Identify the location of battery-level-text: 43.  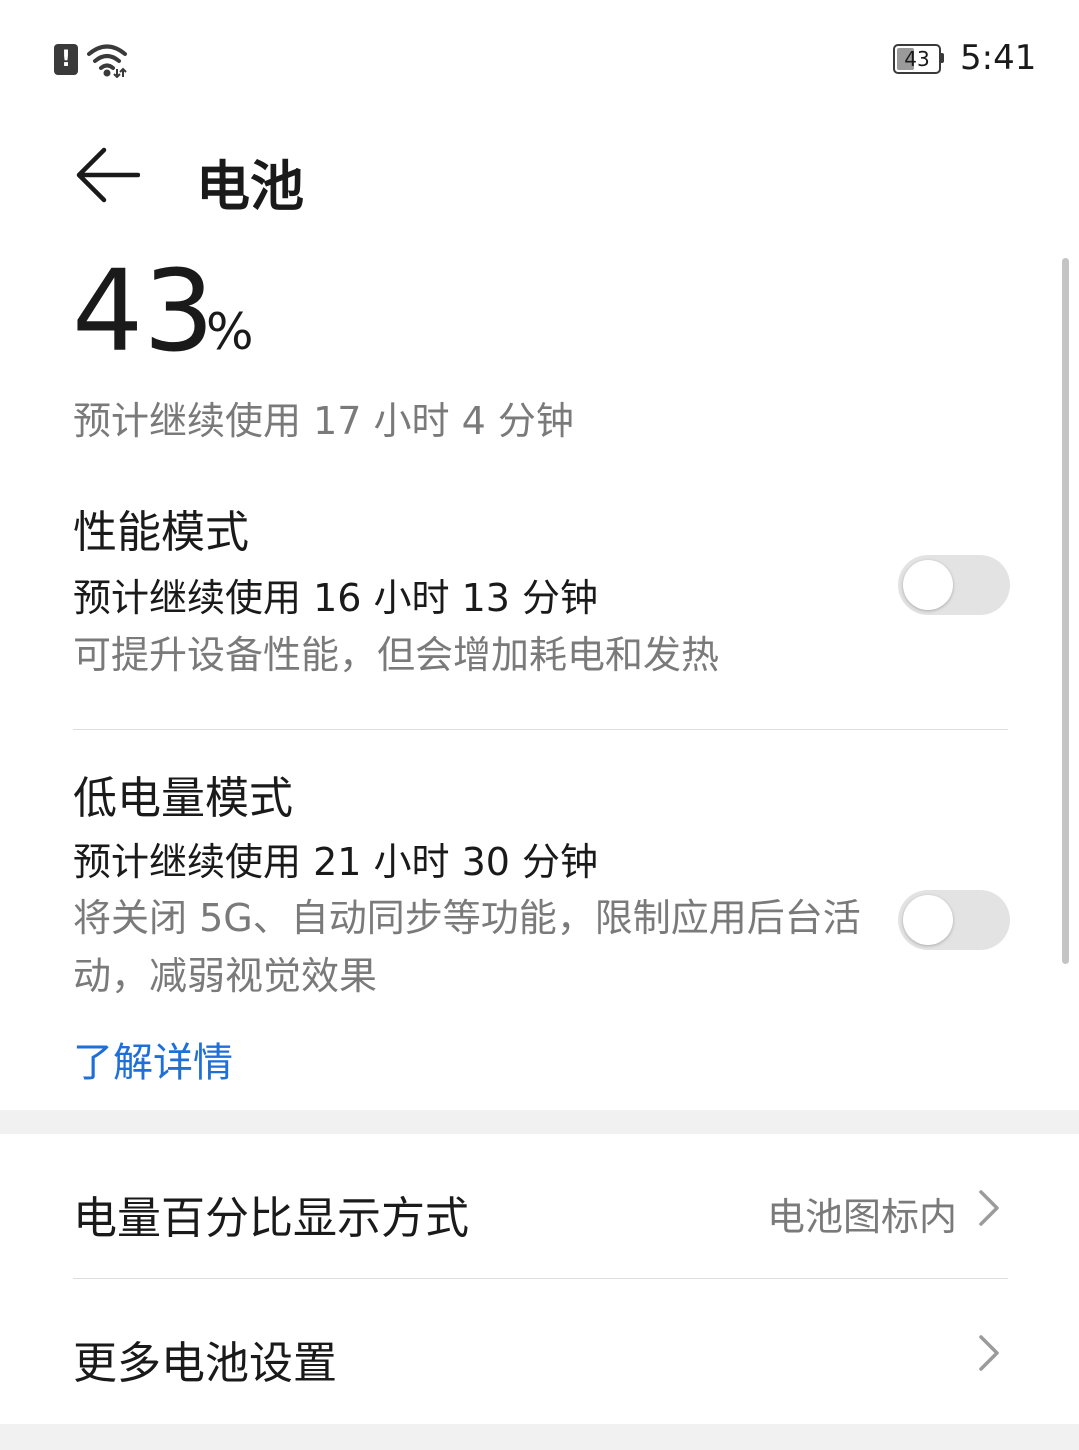
(917, 59).